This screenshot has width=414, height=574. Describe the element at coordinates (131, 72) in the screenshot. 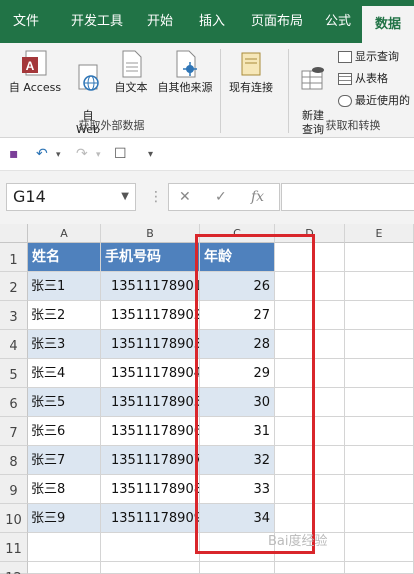

I see `from-text-button: 自文本` at that location.